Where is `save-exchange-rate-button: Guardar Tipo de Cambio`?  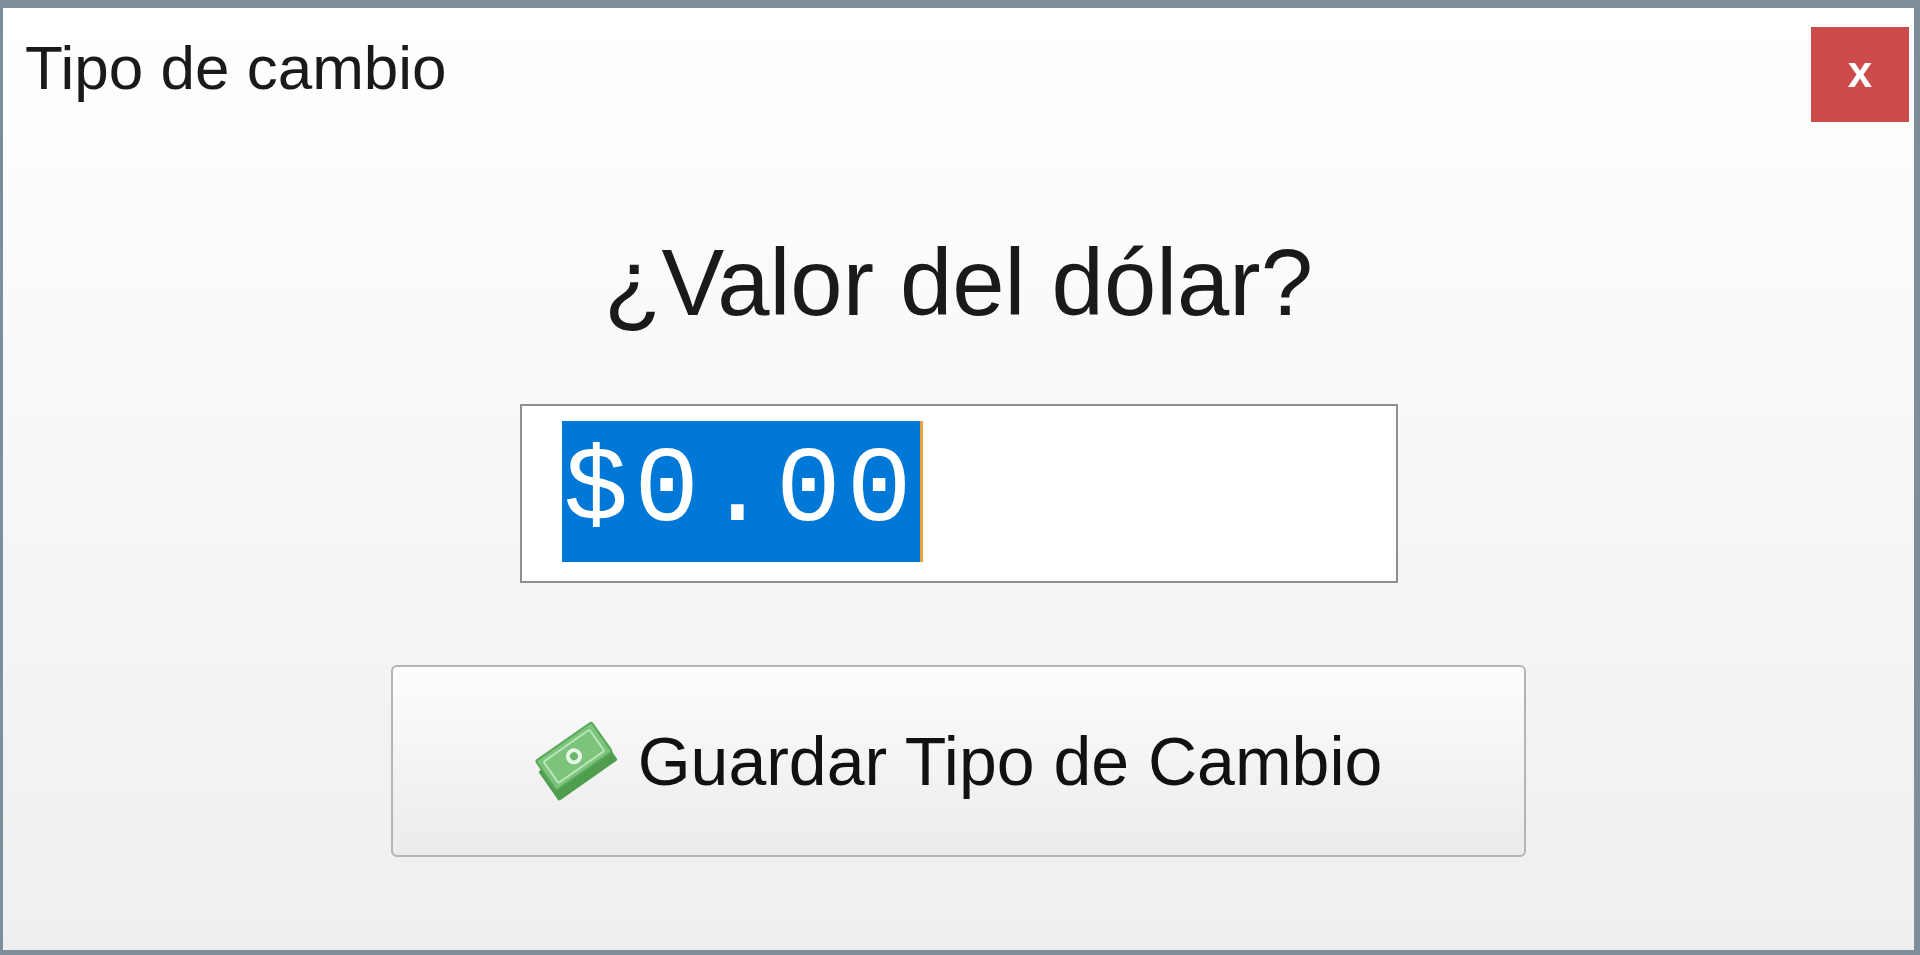 save-exchange-rate-button: Guardar Tipo de Cambio is located at coordinates (958, 761).